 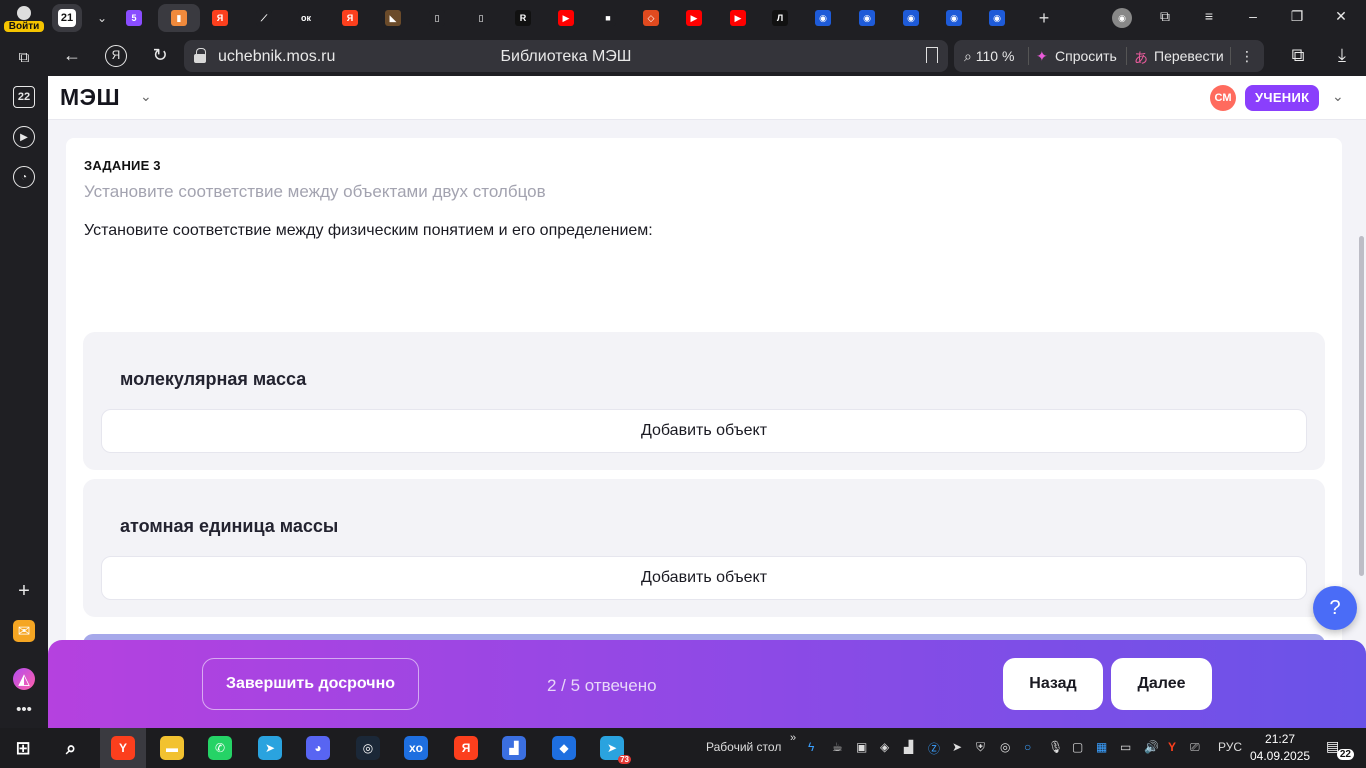 What do you see at coordinates (393, 18) in the screenshot?
I see `browser-tab: ◣` at bounding box center [393, 18].